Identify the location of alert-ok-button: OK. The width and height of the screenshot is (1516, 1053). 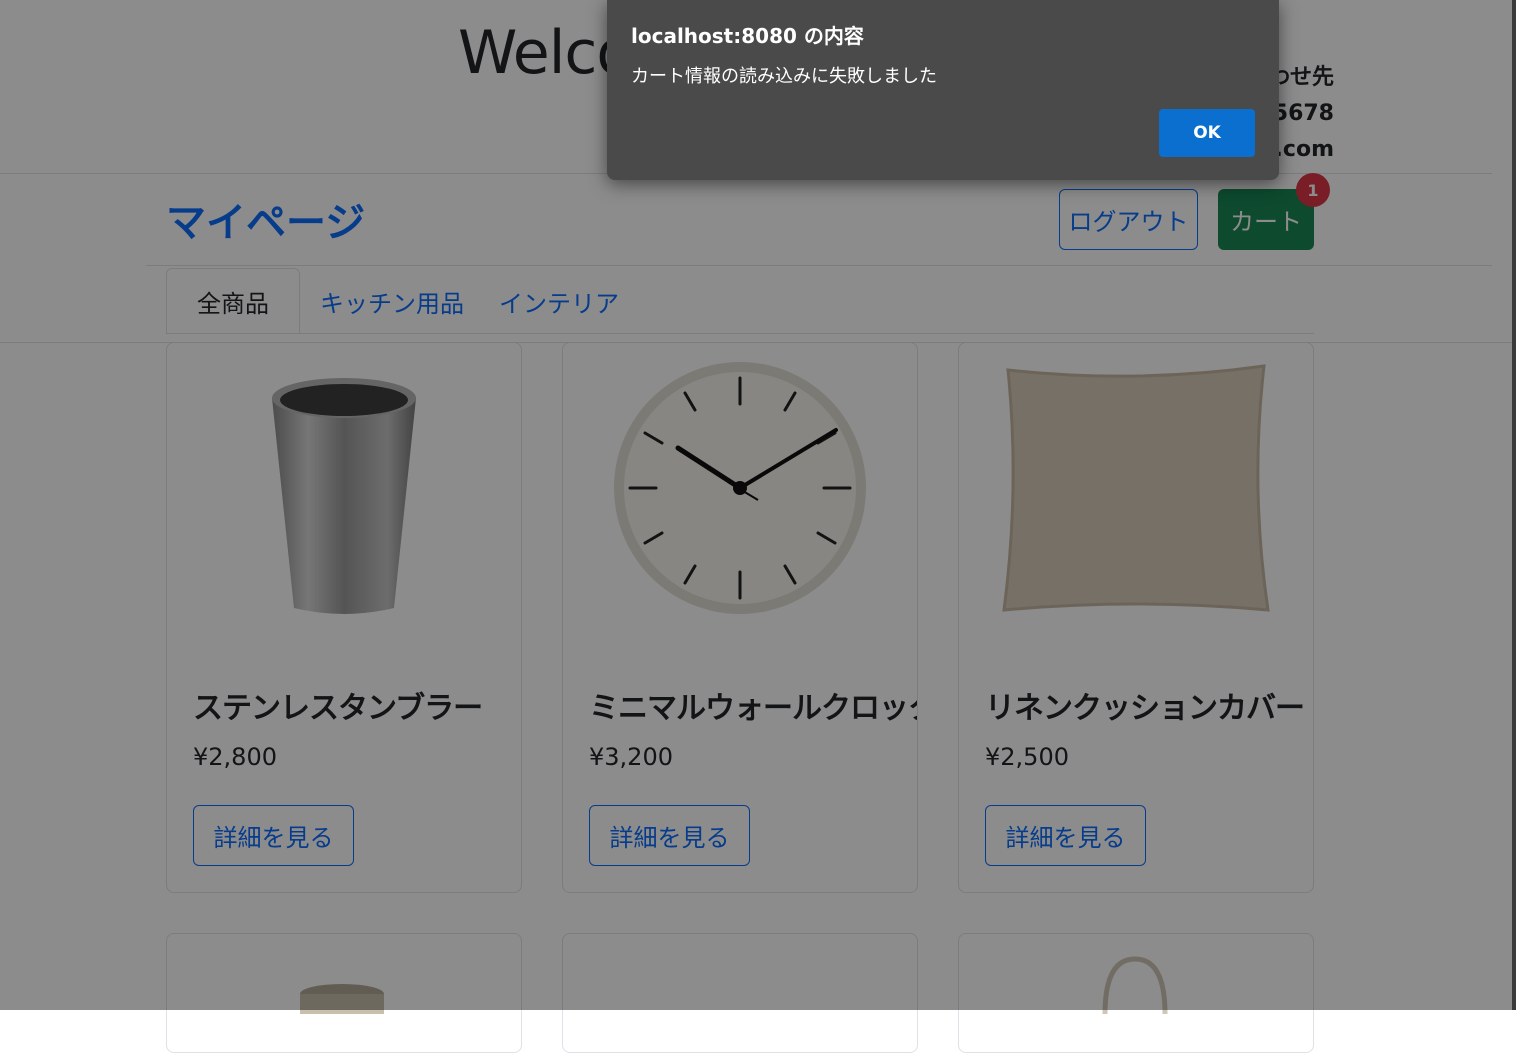
(1207, 133).